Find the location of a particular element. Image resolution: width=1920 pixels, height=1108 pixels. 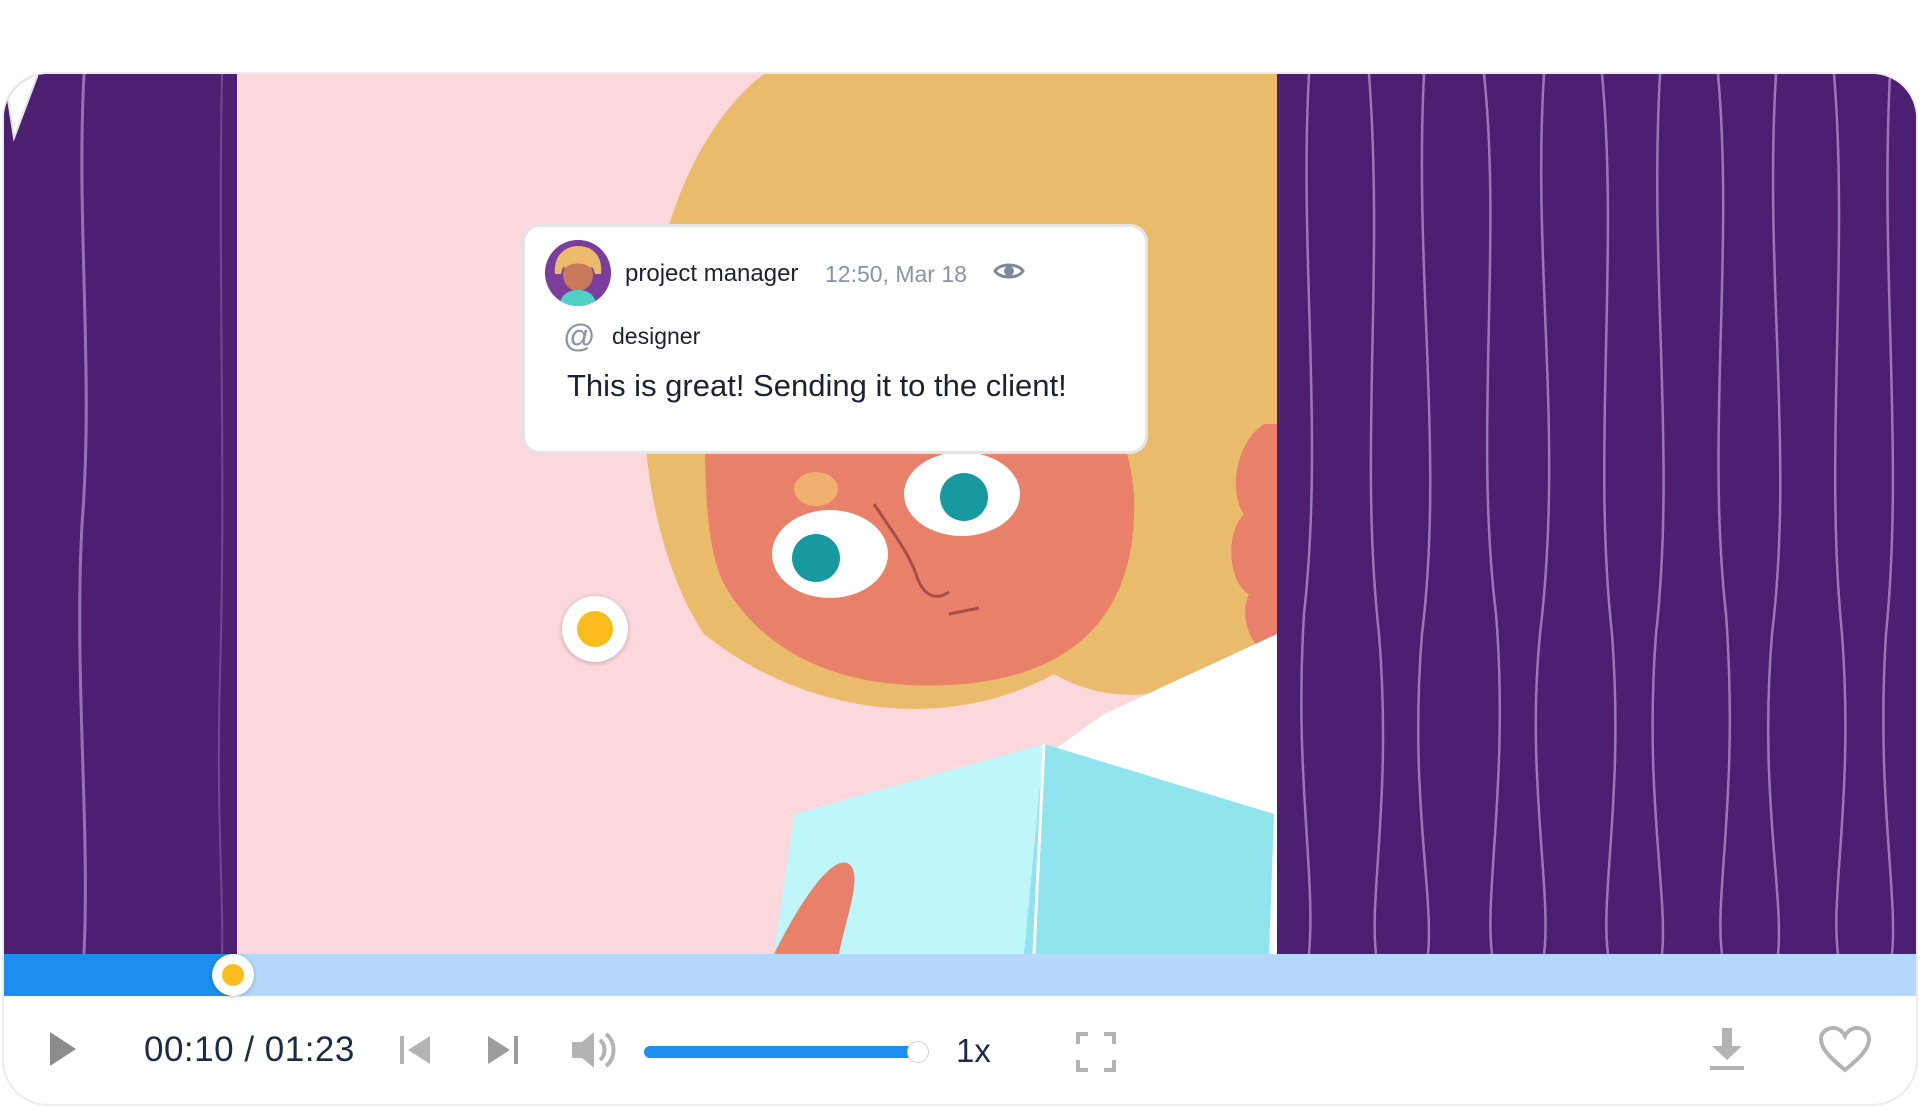

comment-message: This is great! Sending it to the client! is located at coordinates (817, 385).